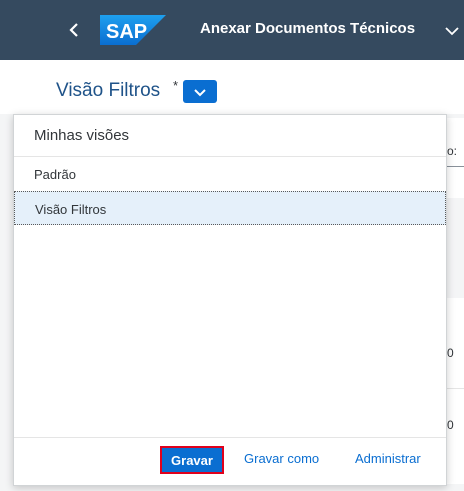 This screenshot has height=491, width=464. Describe the element at coordinates (230, 174) in the screenshot. I see `view-item-default: Padrão` at that location.